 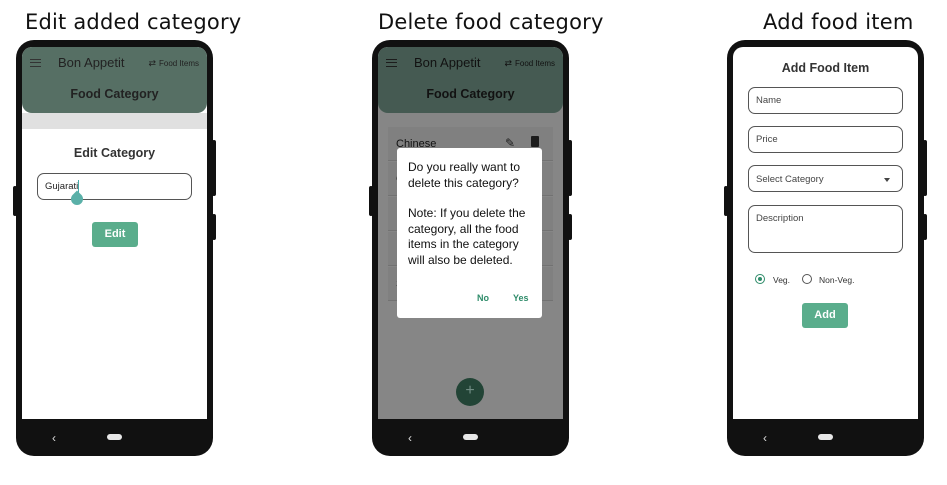 I want to click on caption-edit: Edit added category, so click(x=133, y=22).